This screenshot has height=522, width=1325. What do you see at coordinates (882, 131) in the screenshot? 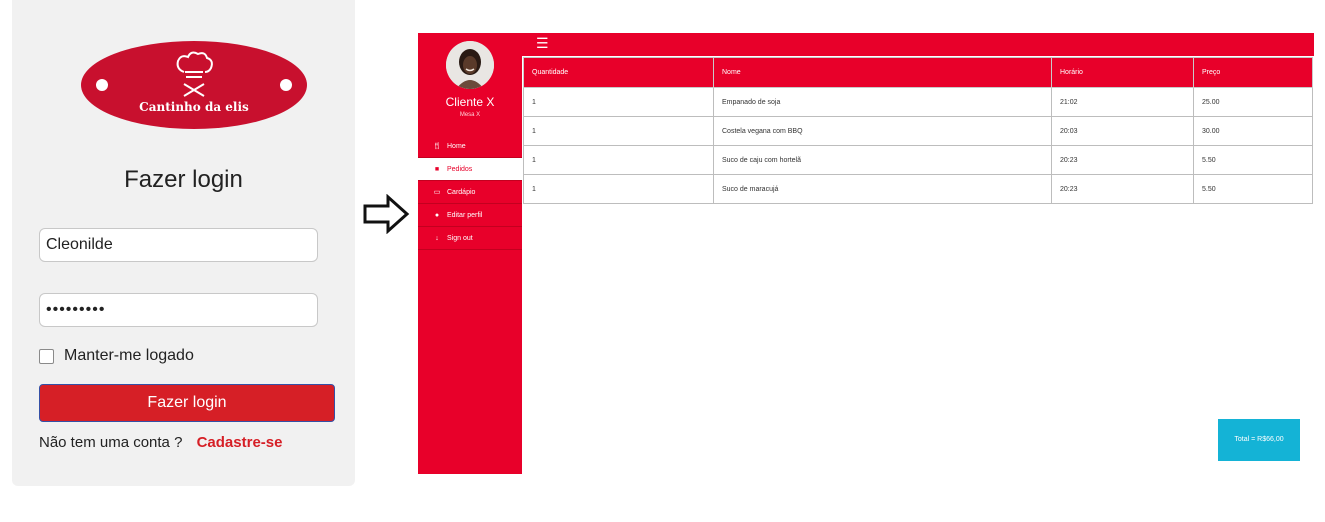
I see `name-cell: Costela vegana com BBQ` at bounding box center [882, 131].